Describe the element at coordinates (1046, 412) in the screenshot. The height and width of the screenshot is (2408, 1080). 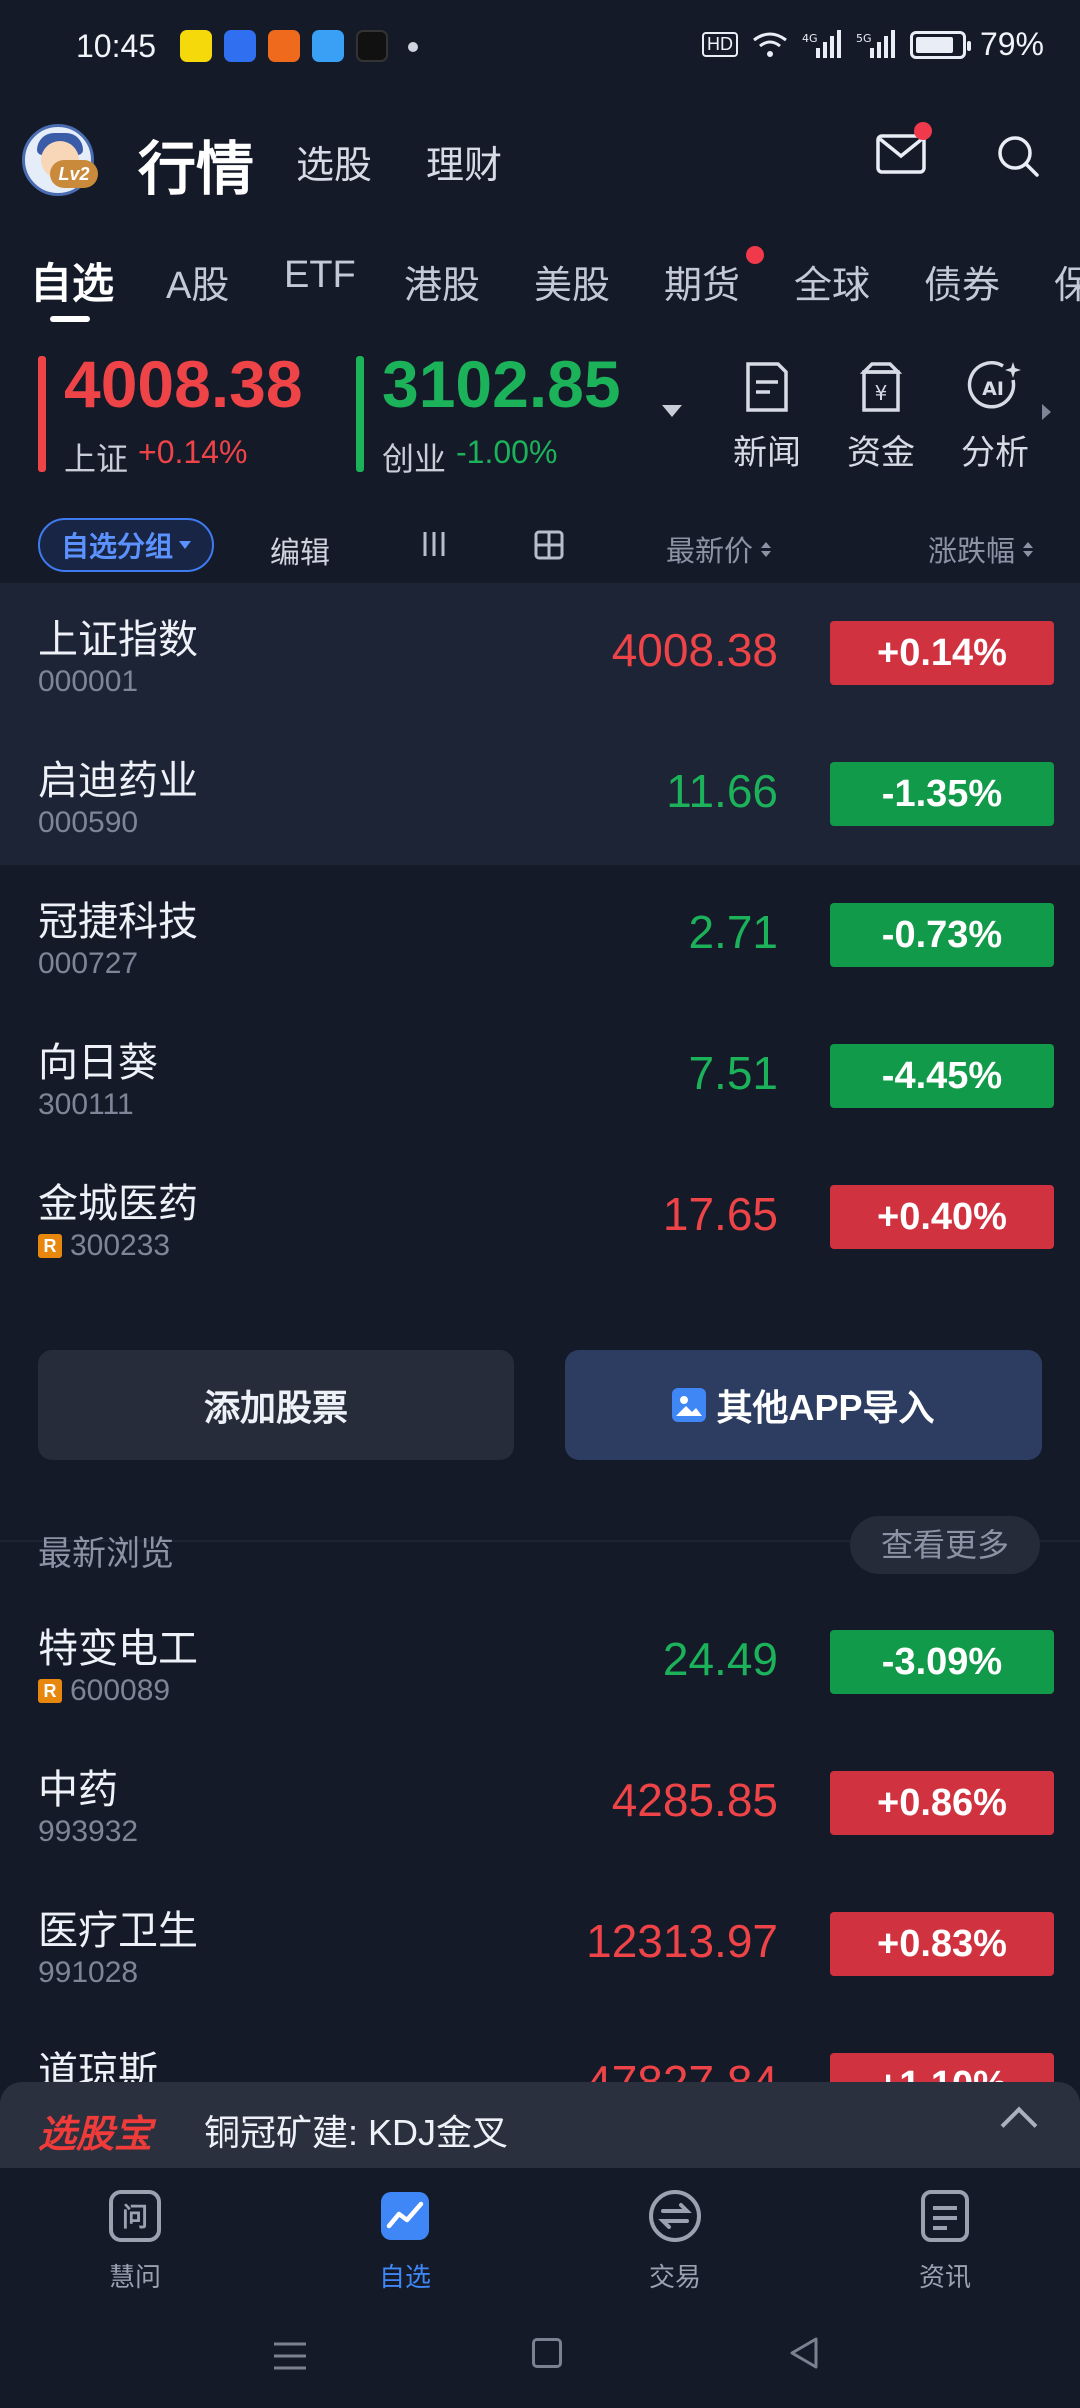
I see `quick-actions-more-arrow` at that location.